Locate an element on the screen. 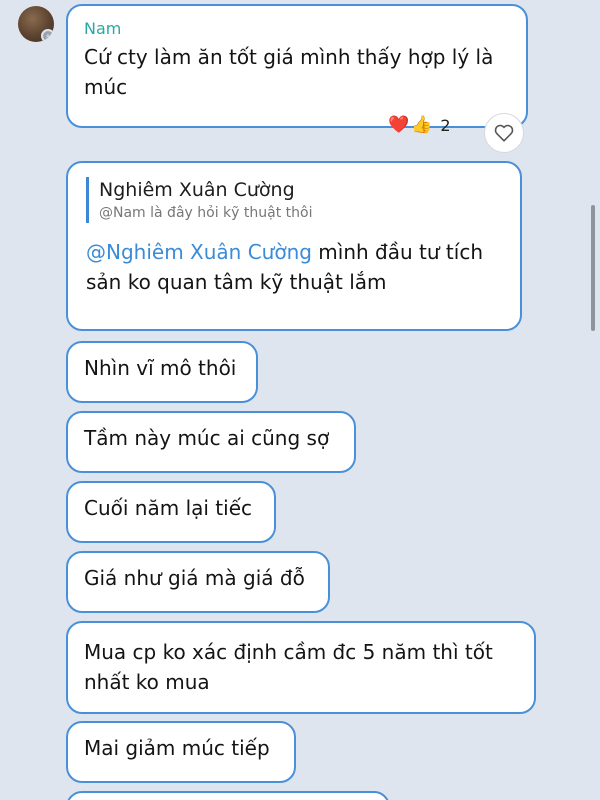 The height and width of the screenshot is (800, 600). message-bubble-4: Tầm này múc ai cũng sợ is located at coordinates (211, 442).